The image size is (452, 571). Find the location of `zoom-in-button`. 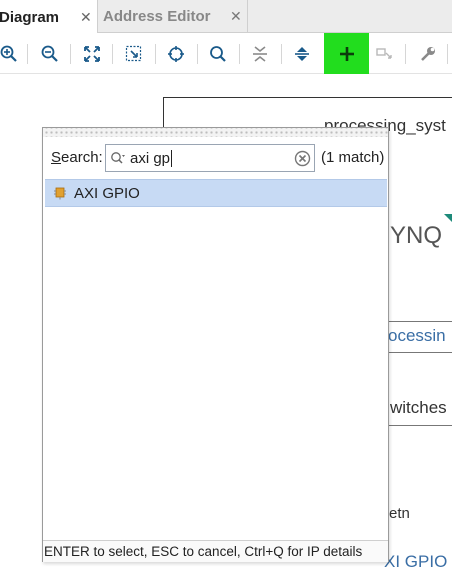

zoom-in-button is located at coordinates (12, 53).